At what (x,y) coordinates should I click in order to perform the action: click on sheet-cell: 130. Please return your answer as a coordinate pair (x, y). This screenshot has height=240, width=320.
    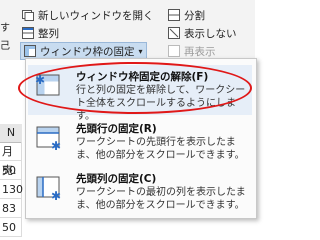
    Looking at the image, I should click on (11, 189).